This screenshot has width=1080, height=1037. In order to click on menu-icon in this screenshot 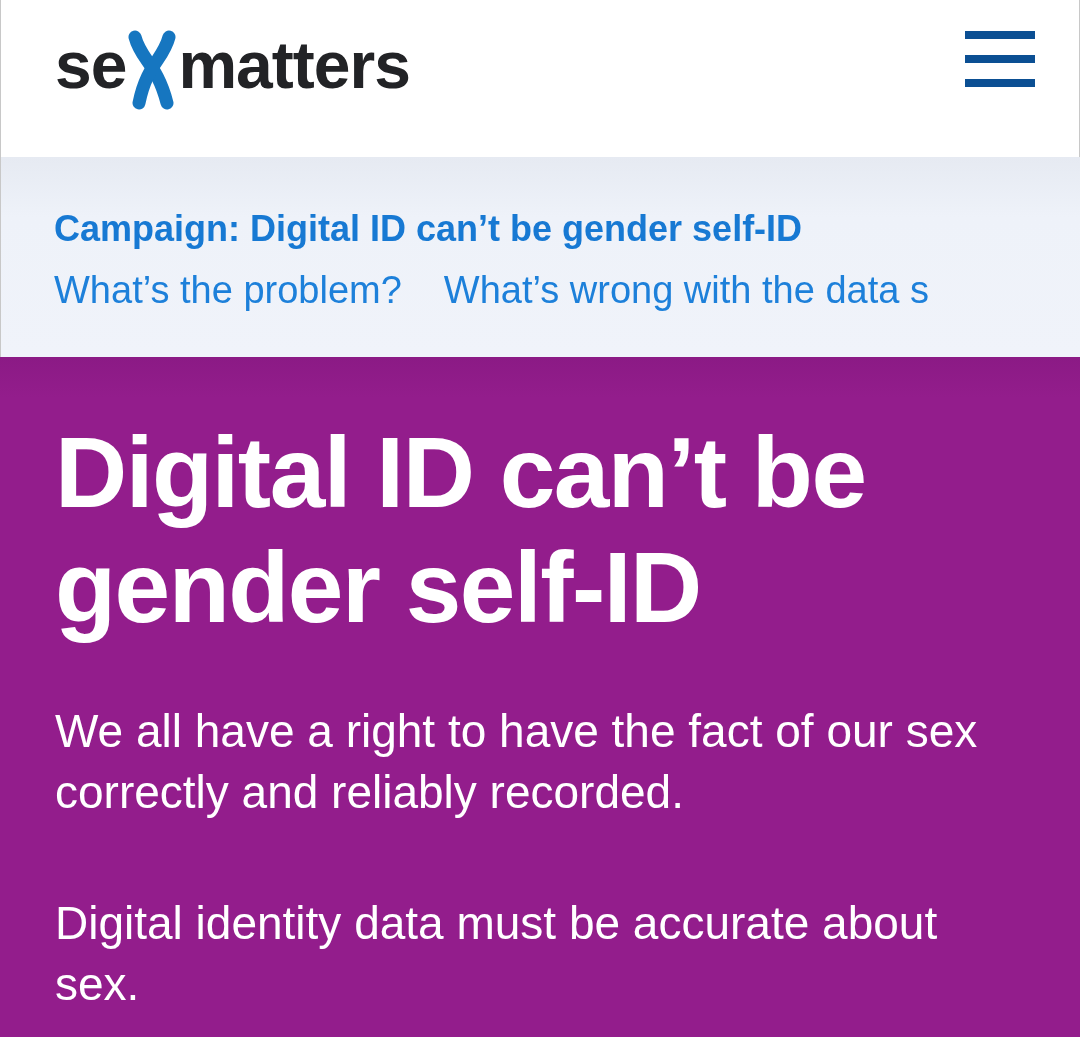, I will do `click(1000, 58)`.